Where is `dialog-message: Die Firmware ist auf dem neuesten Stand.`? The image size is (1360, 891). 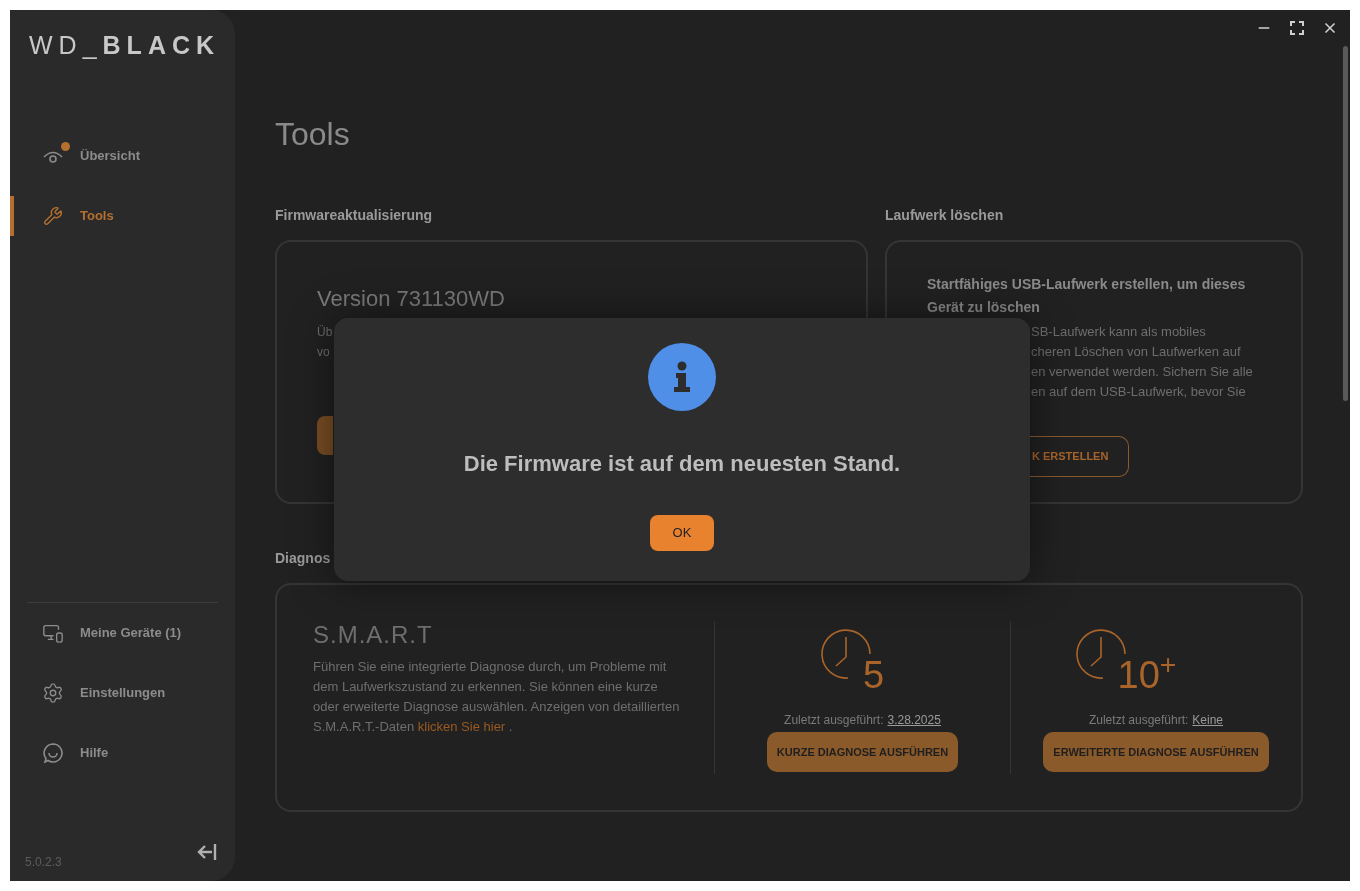
dialog-message: Die Firmware ist auf dem neuesten Stand. is located at coordinates (682, 464).